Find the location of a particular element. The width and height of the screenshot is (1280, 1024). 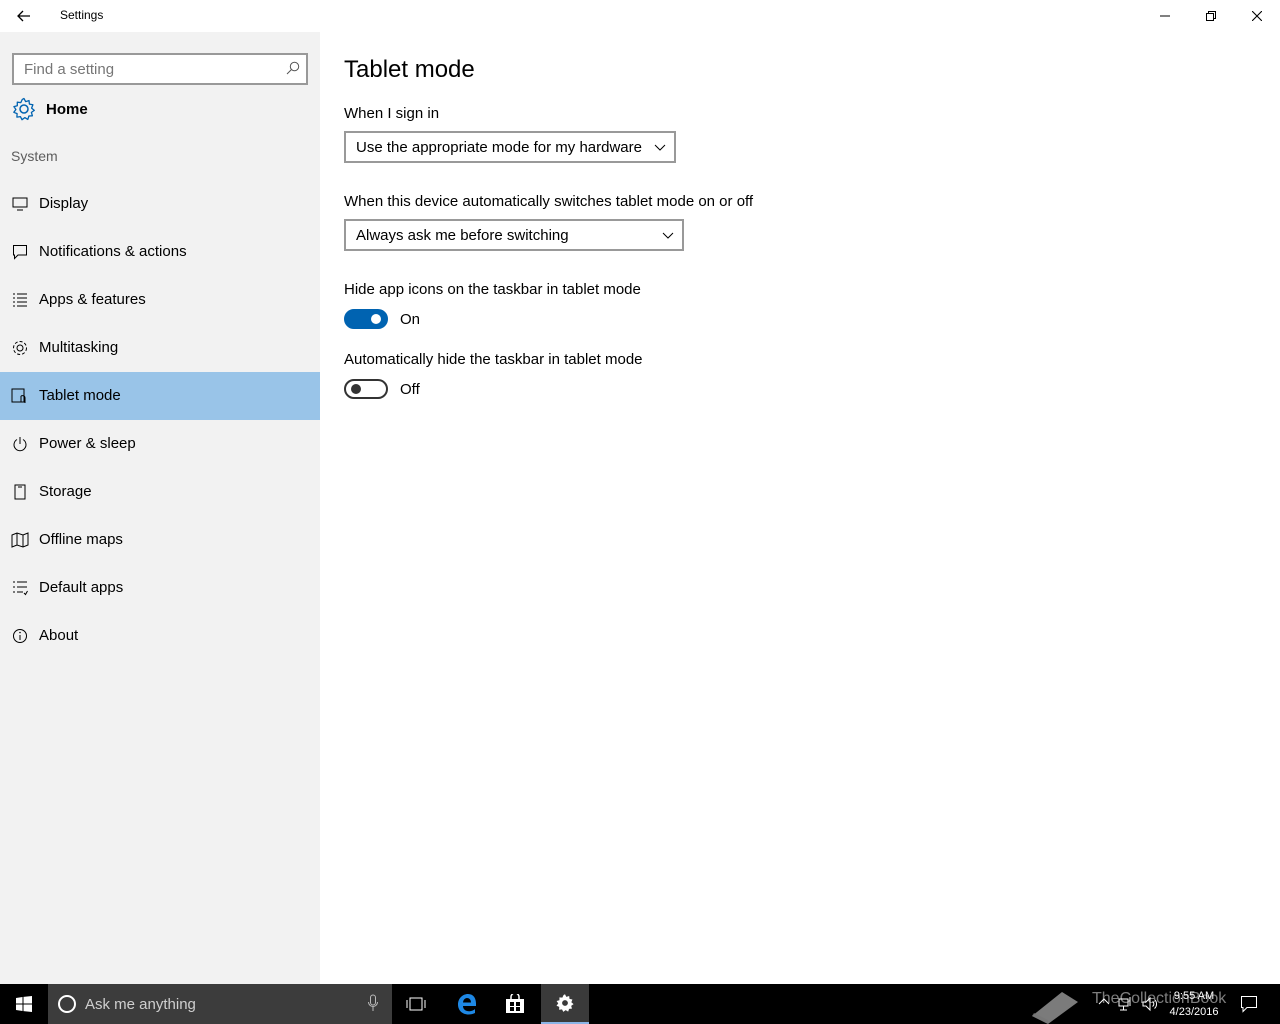

minimize-button is located at coordinates (1165, 16).